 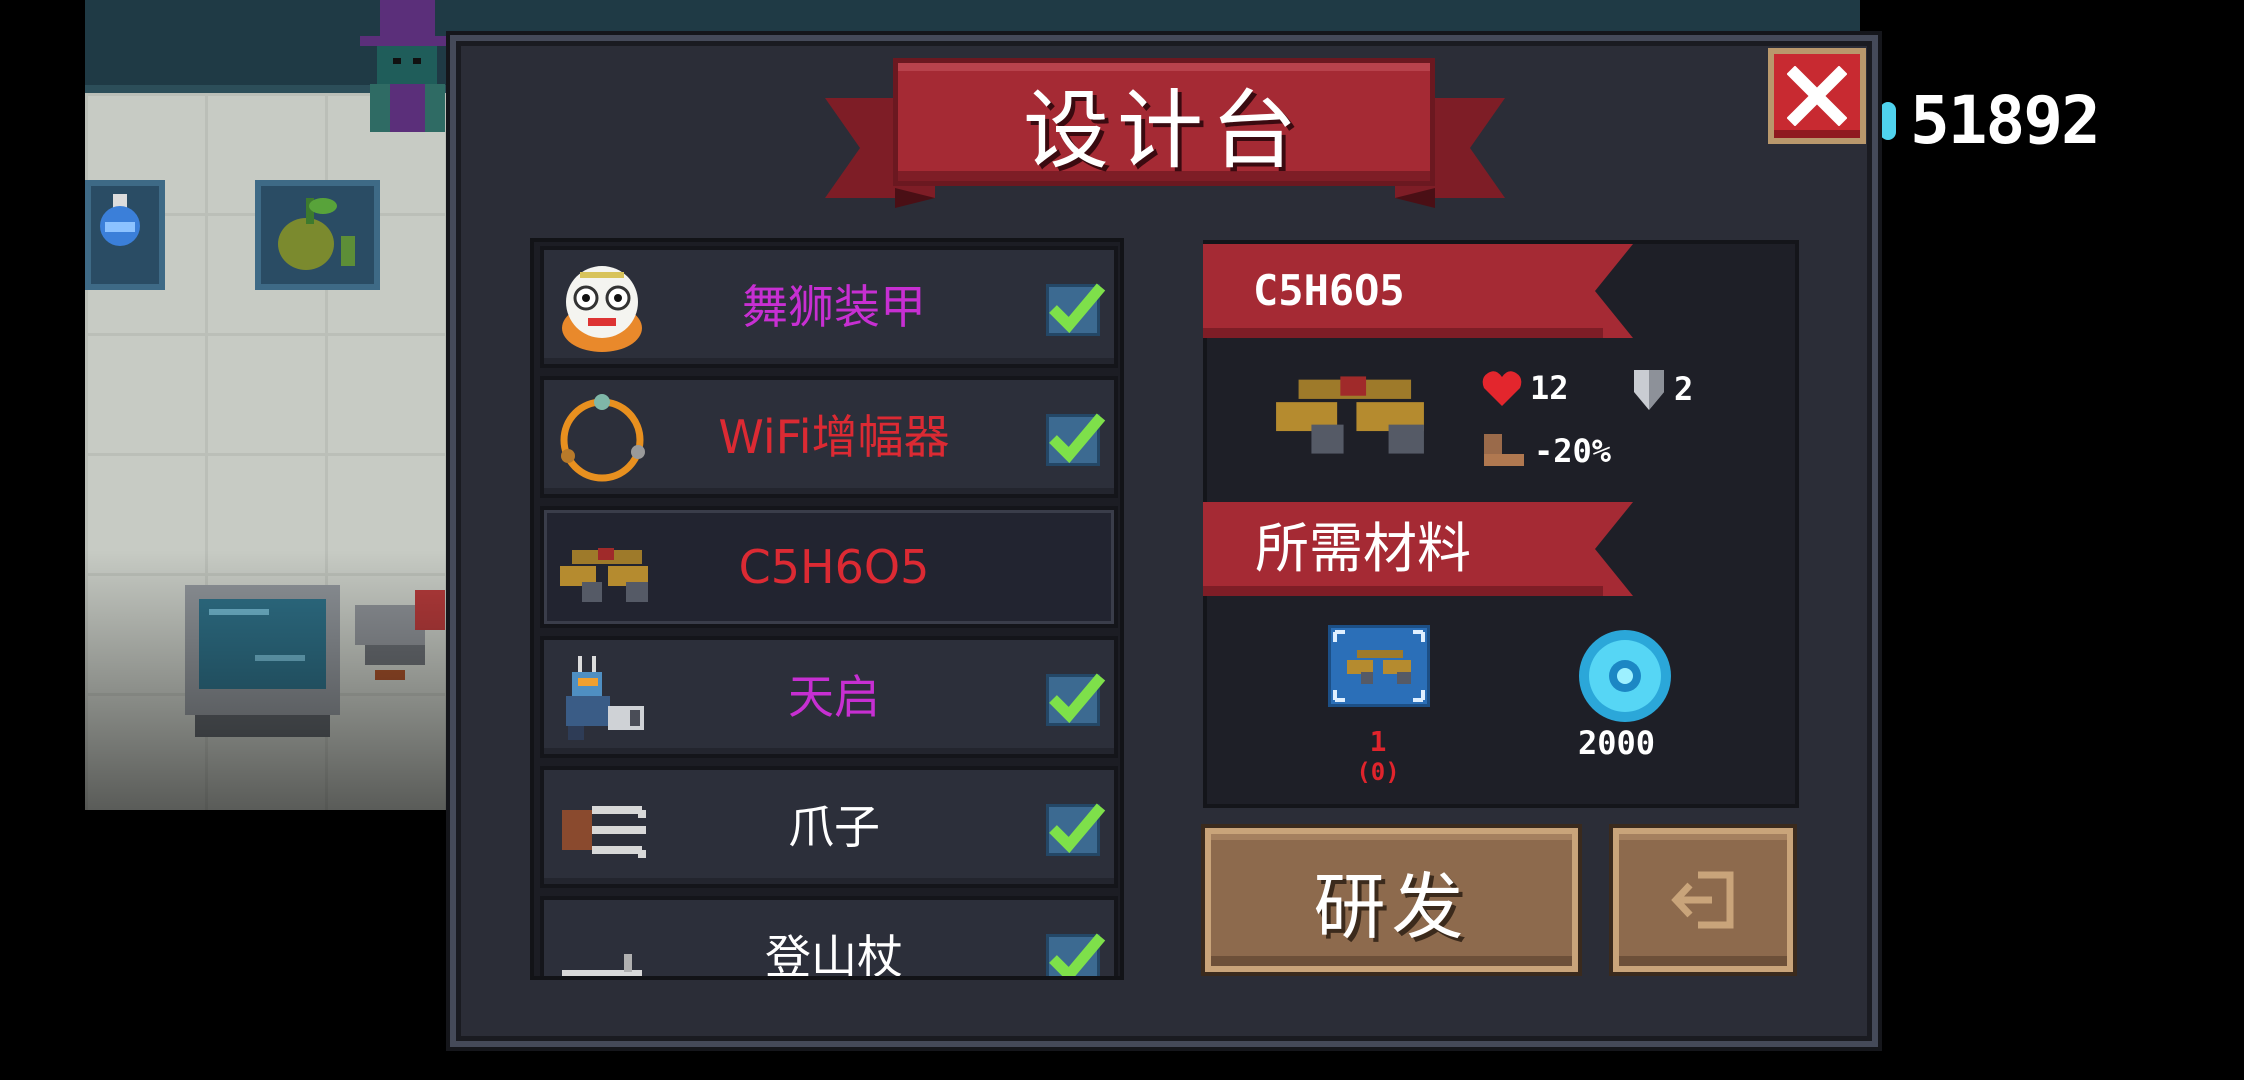 I want to click on close-icon, so click(x=1817, y=96).